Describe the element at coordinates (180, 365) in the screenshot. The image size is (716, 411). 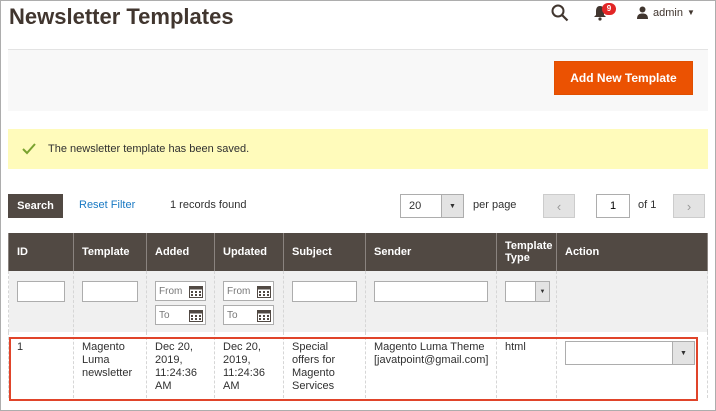
I see `cell-added: Dec 20, 2019, 11:24:36 AM` at that location.